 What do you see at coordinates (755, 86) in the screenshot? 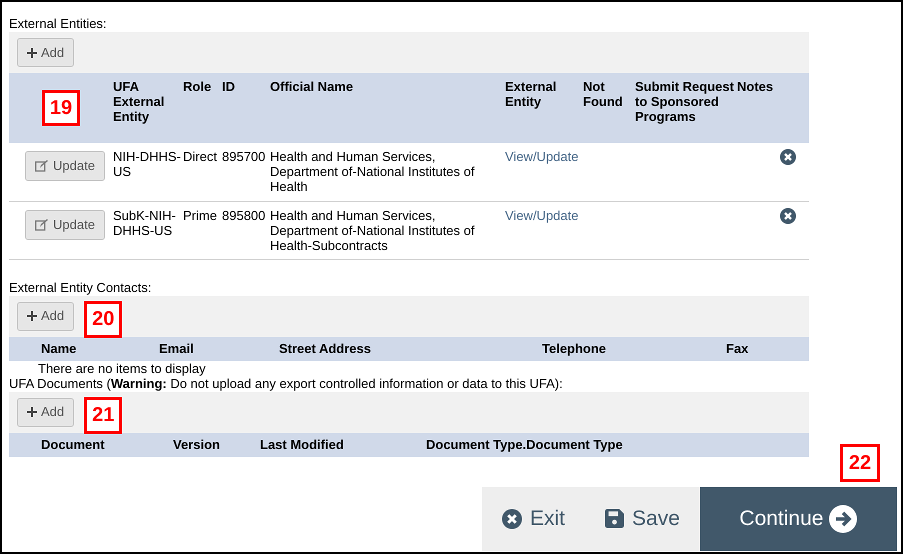
I see `column-header: Notes` at bounding box center [755, 86].